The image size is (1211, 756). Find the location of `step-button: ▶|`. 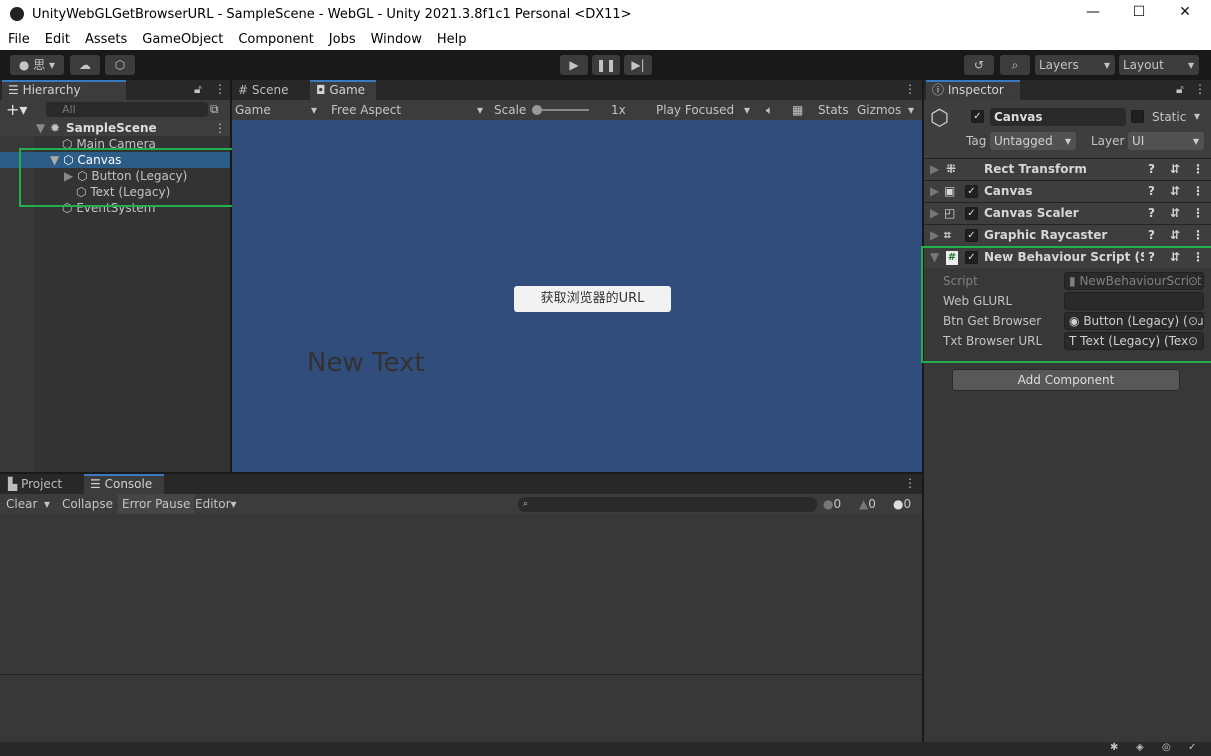

step-button: ▶| is located at coordinates (638, 65).